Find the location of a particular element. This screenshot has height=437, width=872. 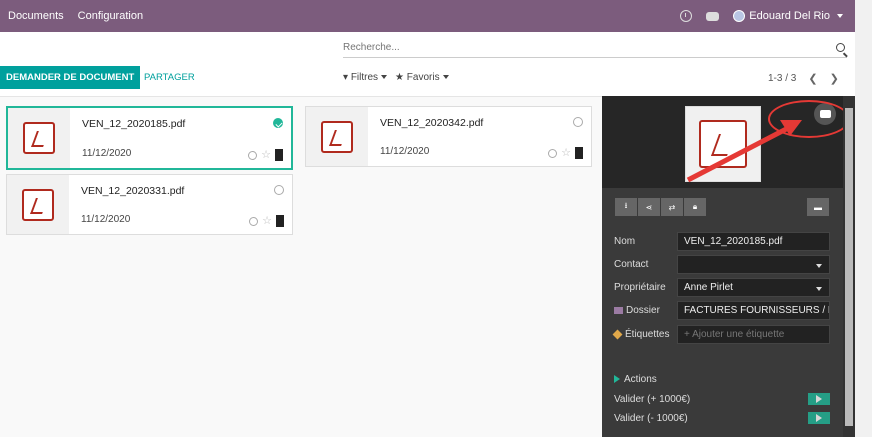

folder-select: FACTURES FOURNISSEURS / FA is located at coordinates (753, 310).